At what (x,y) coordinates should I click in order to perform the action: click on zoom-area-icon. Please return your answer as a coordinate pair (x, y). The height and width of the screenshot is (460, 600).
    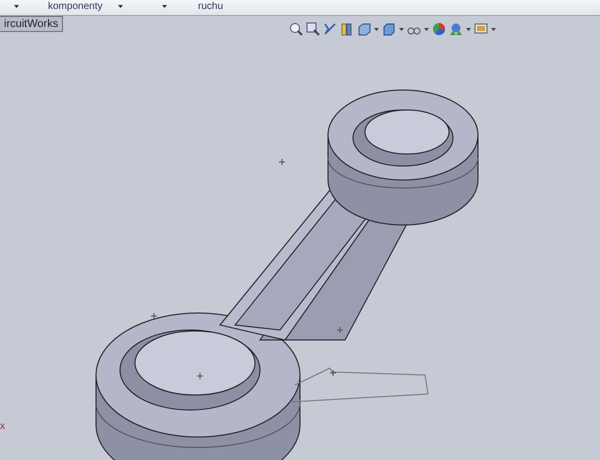
    Looking at the image, I should click on (313, 29).